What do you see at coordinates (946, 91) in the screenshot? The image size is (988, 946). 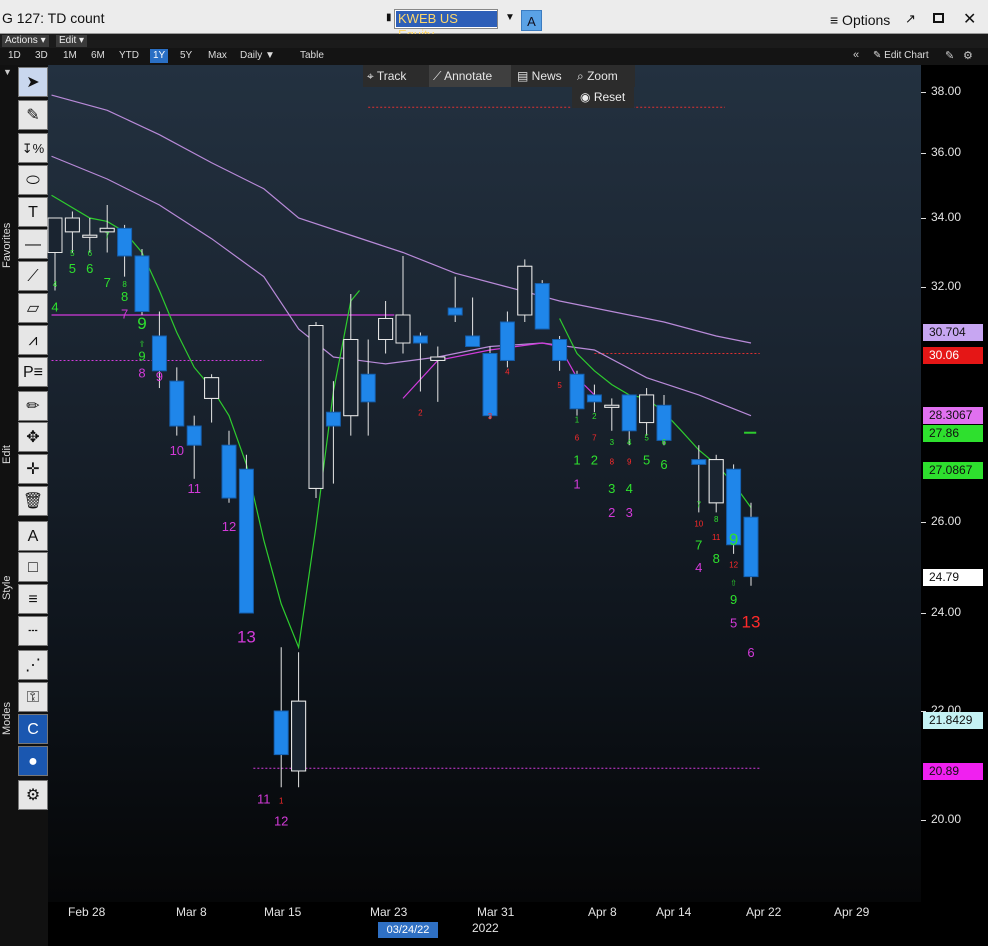 I see `y-tick-label: 38.00` at bounding box center [946, 91].